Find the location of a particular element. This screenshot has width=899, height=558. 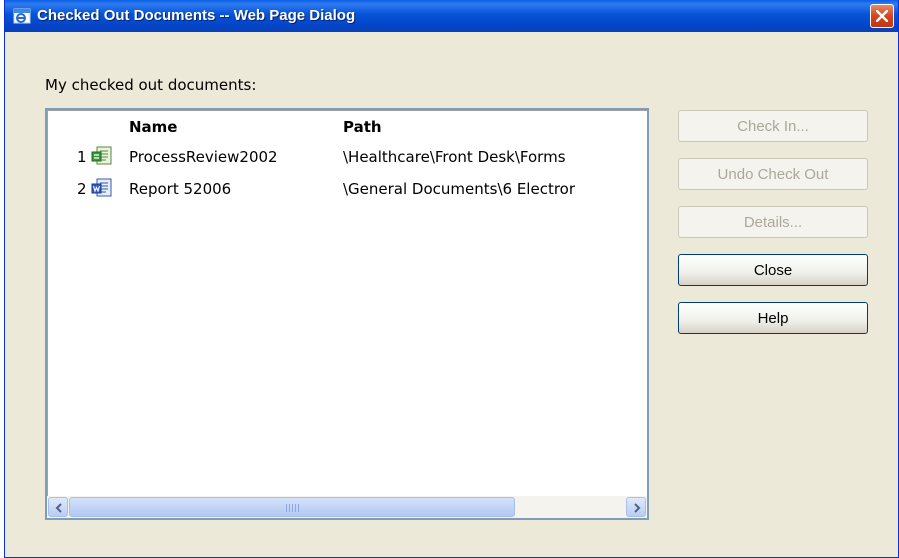

arrow-right-icon is located at coordinates (637, 508).